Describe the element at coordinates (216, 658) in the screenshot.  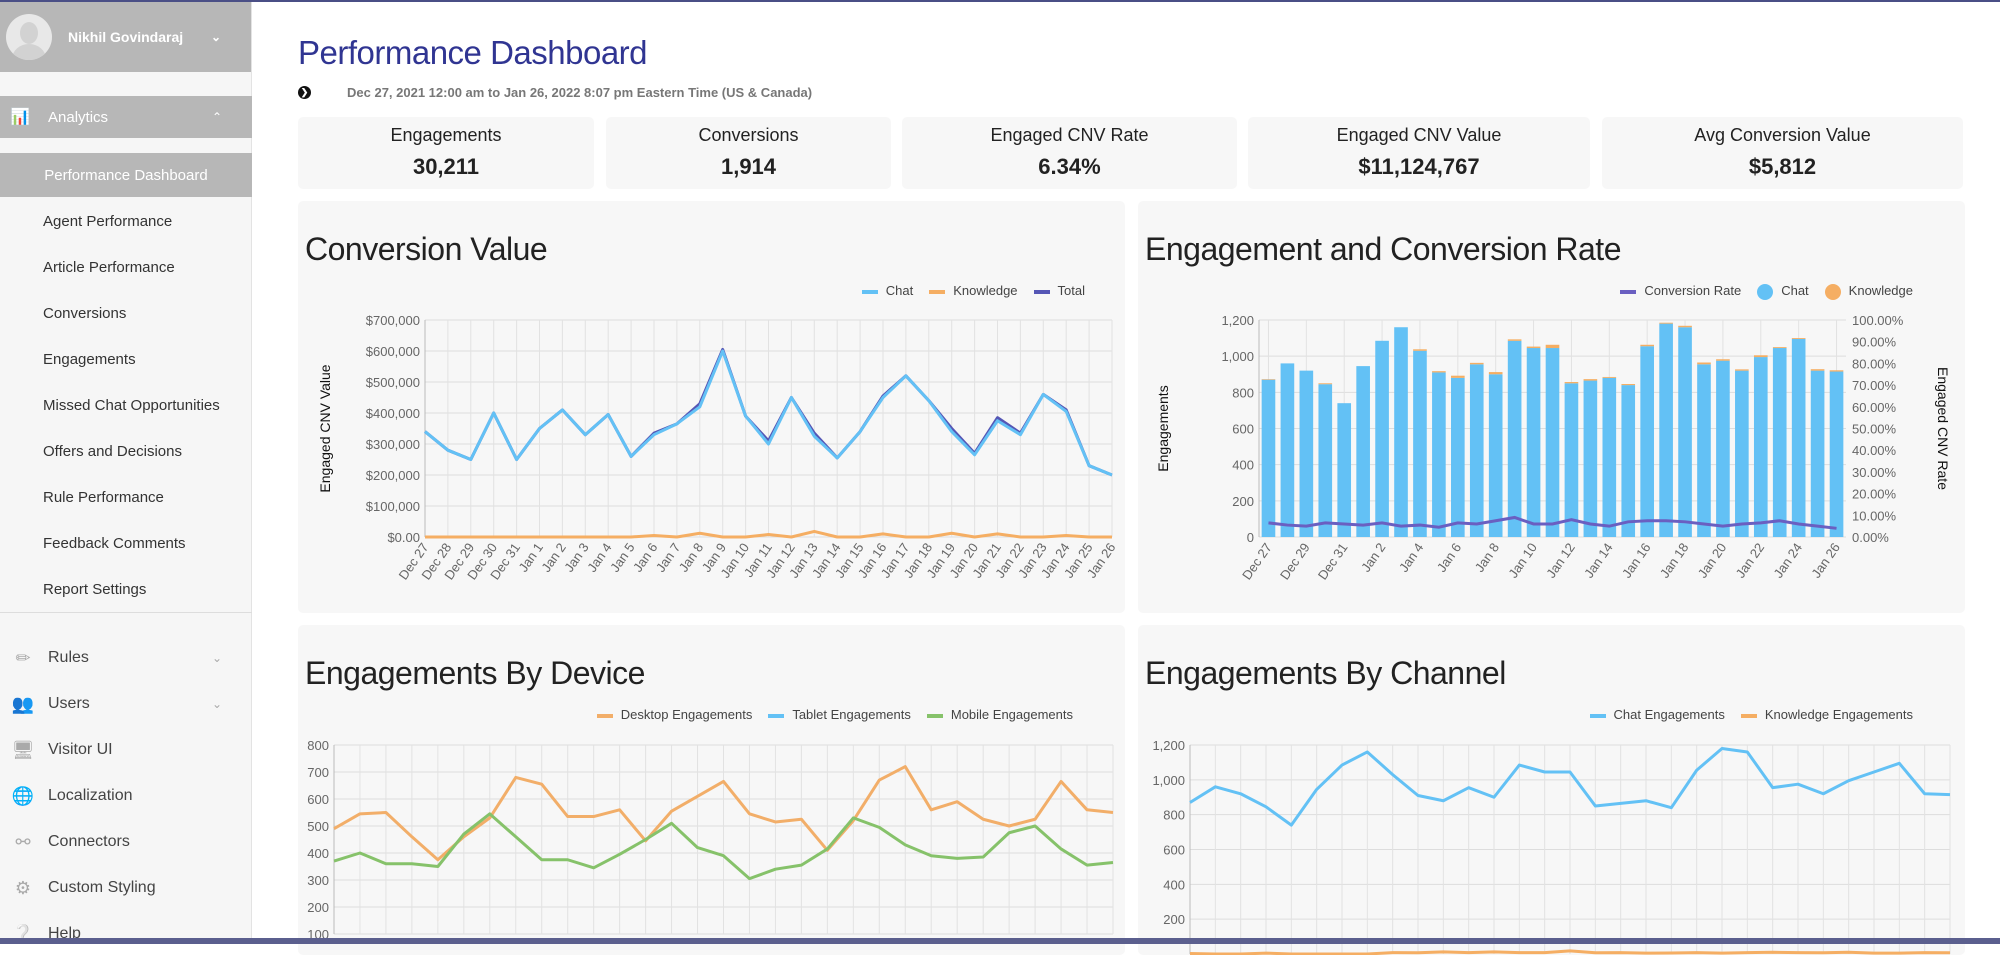
I see `chevron-down-icon: ⌄` at that location.